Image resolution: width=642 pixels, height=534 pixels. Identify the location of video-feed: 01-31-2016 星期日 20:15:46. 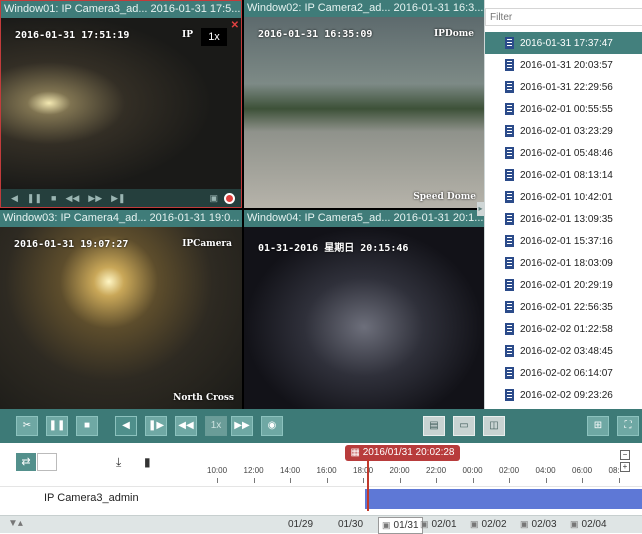
(364, 318).